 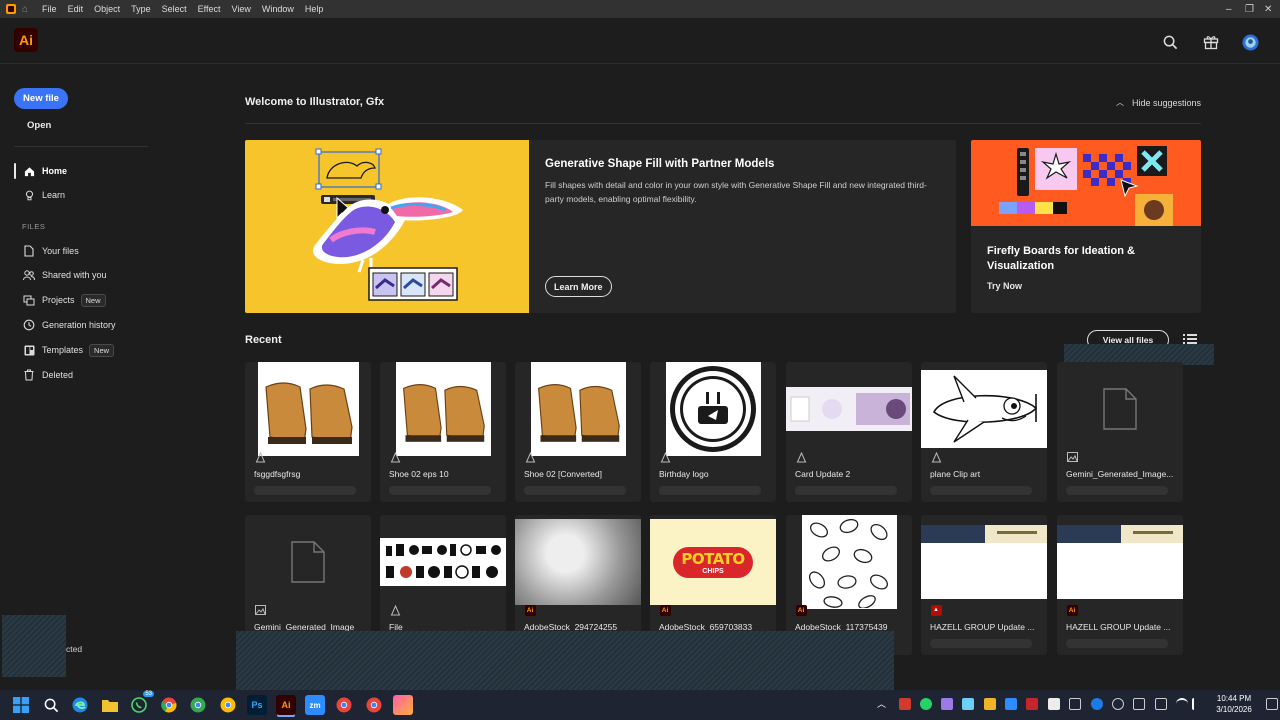 What do you see at coordinates (240, 9) in the screenshot?
I see `menu-view: View` at bounding box center [240, 9].